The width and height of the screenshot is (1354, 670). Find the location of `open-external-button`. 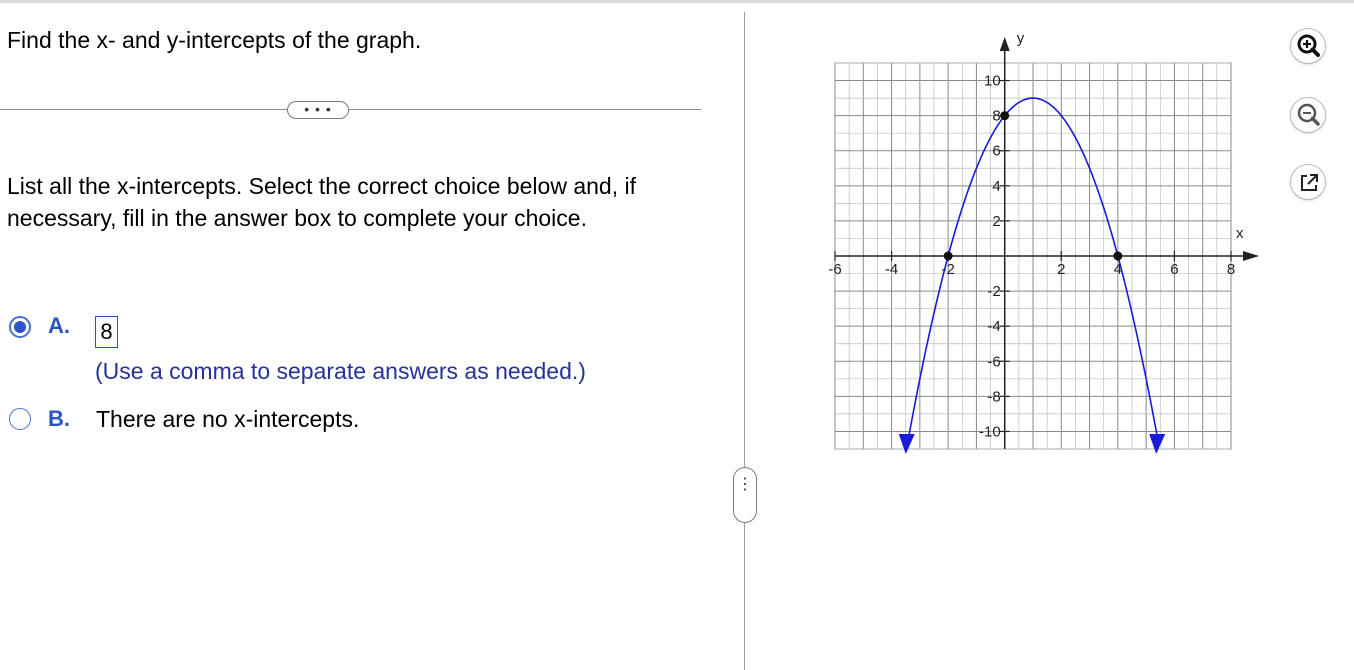

open-external-button is located at coordinates (1308, 182).